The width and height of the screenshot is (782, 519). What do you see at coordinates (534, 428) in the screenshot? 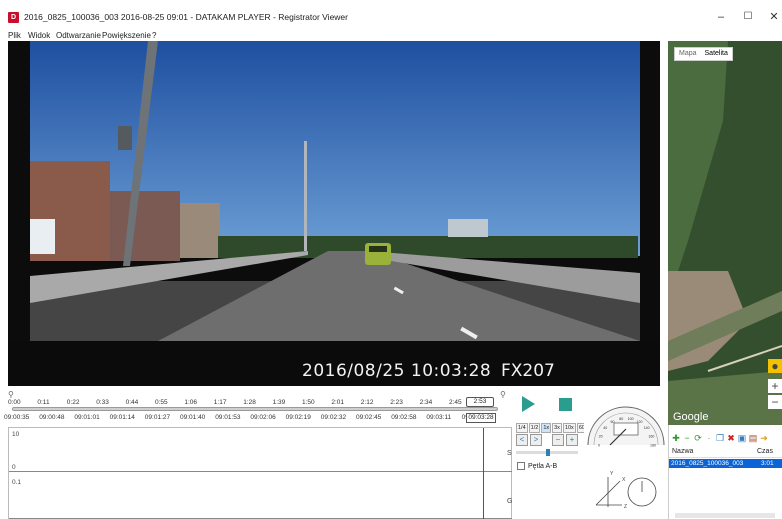
I see `speed-1-2: 1/2` at bounding box center [534, 428].